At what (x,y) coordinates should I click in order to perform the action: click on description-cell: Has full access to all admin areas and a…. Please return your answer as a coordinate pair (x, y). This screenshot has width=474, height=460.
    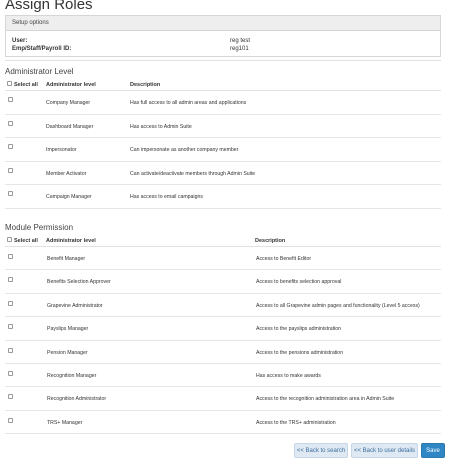
    Looking at the image, I should click on (188, 103).